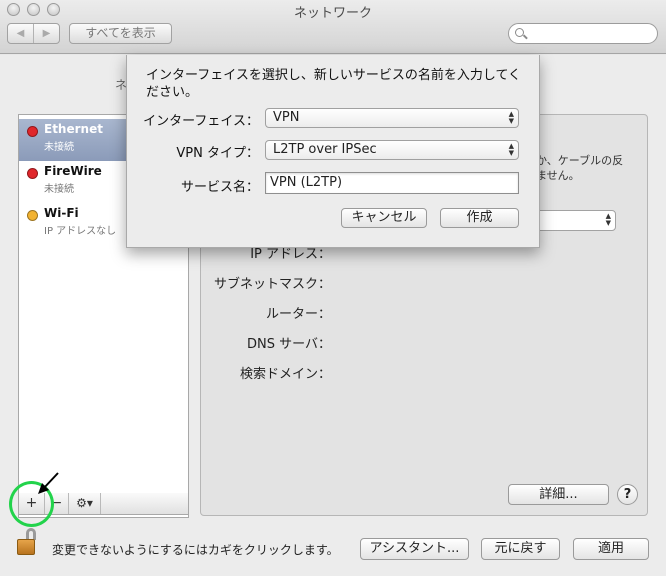  Describe the element at coordinates (28, 542) in the screenshot. I see `lock-icon` at that location.